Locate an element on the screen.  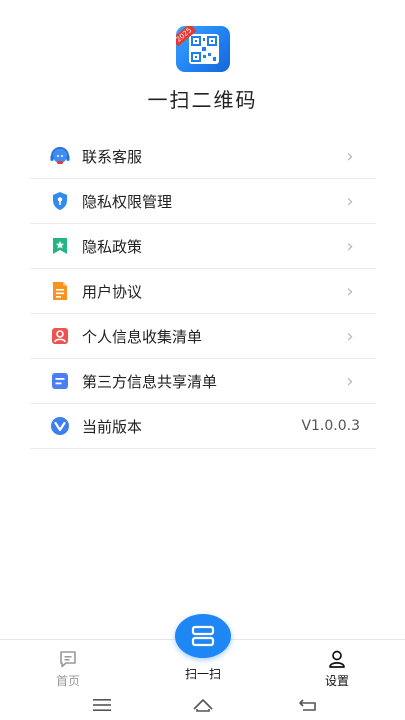
menu-item-third-party-sharing-list: 第三方信息共享清单 › is located at coordinates (203, 381).